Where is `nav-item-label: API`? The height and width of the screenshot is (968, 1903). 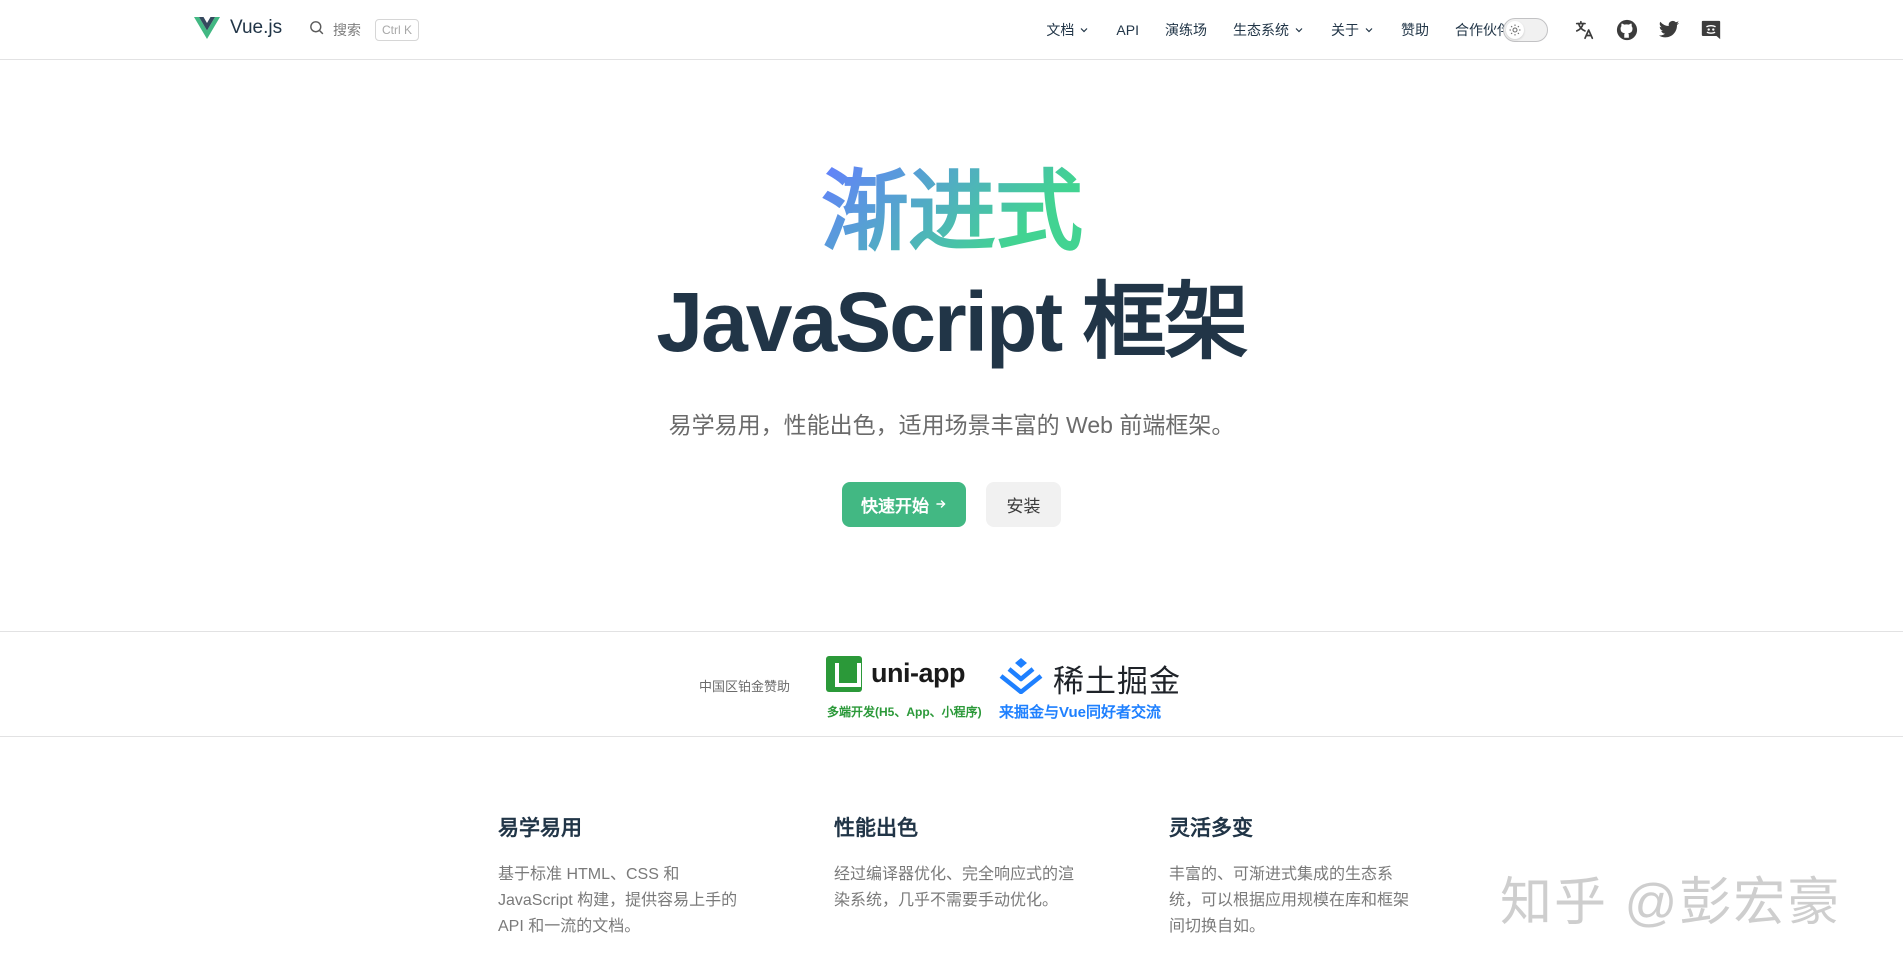 nav-item-label: API is located at coordinates (1127, 30).